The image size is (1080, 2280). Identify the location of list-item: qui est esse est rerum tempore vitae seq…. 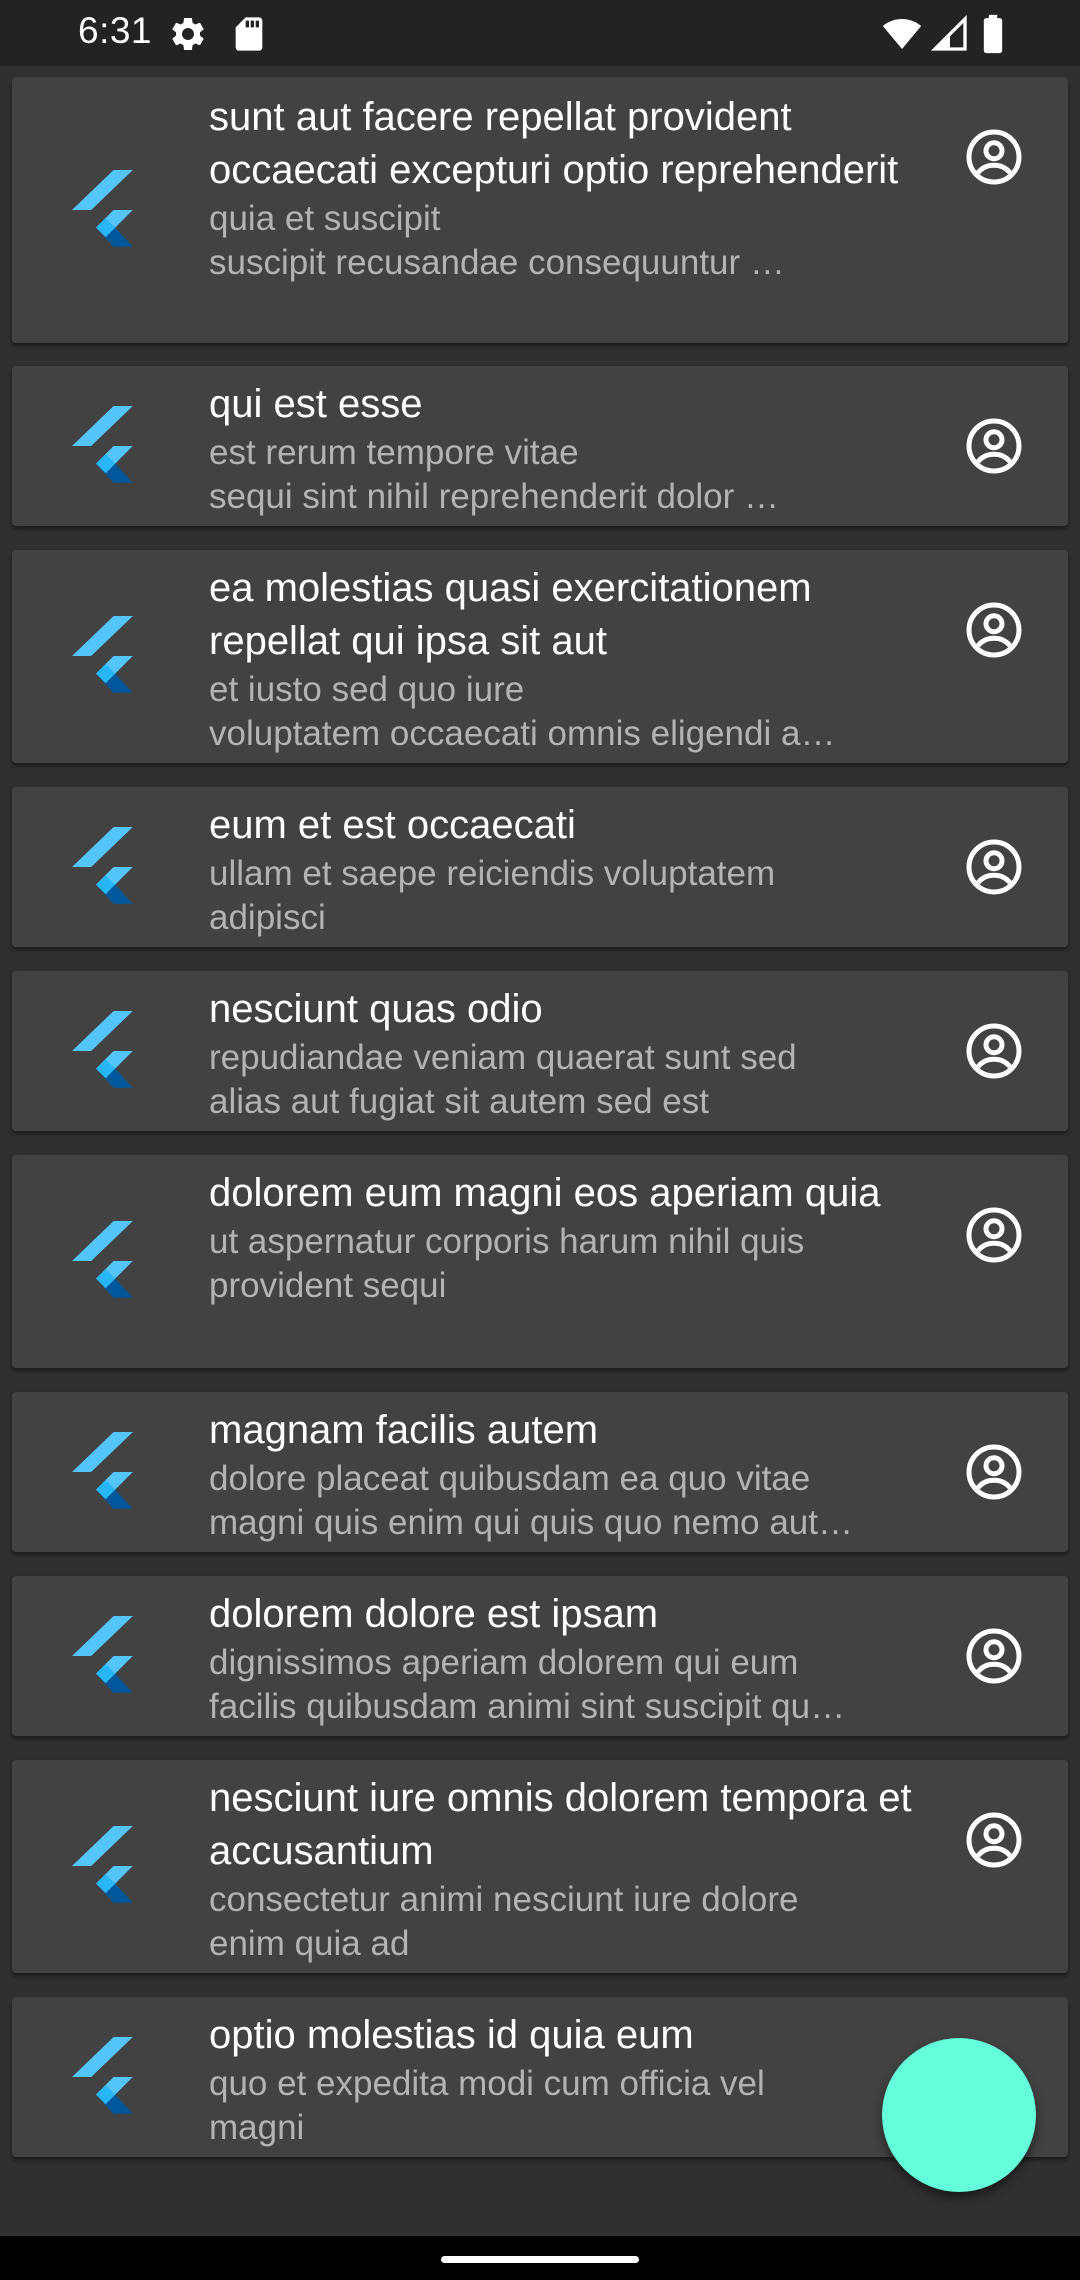
(540, 446).